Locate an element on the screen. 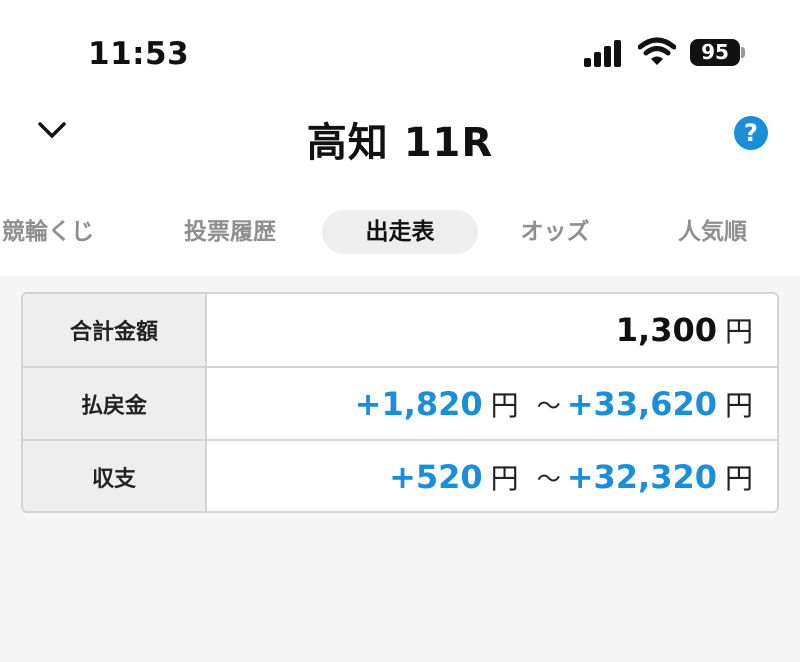  wifi-icon is located at coordinates (657, 51).